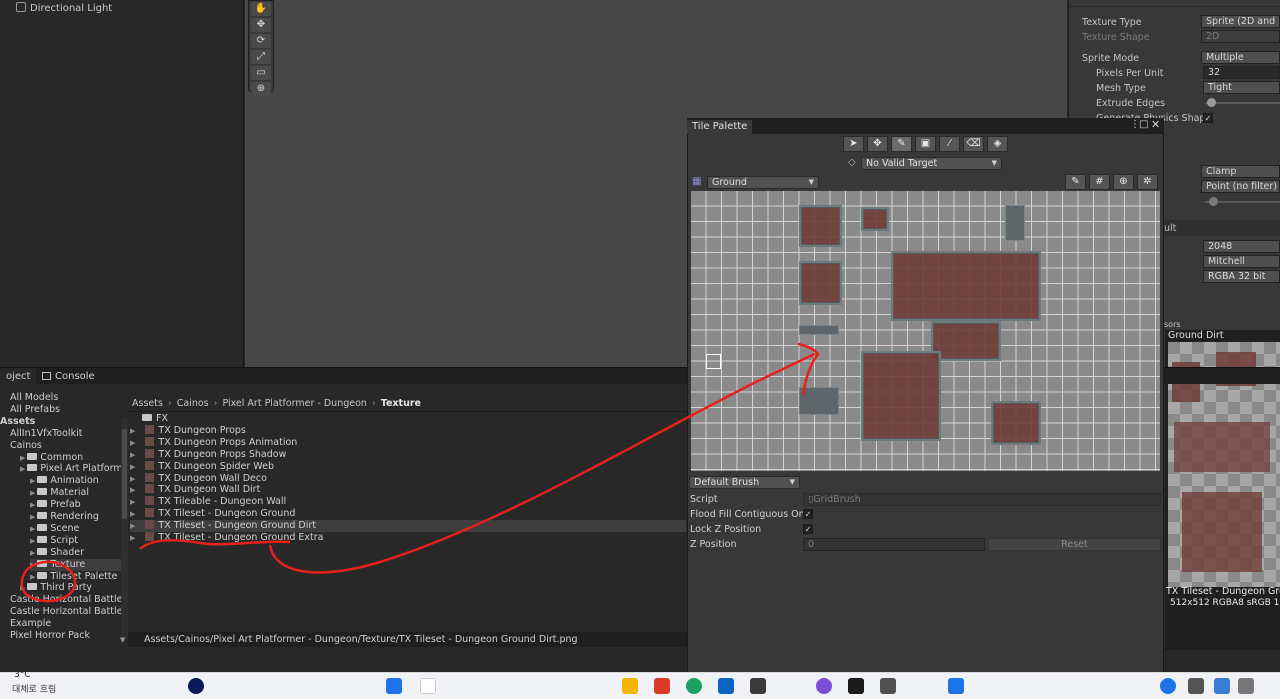 The image size is (1280, 699). What do you see at coordinates (35, 410) in the screenshot?
I see `tree-item: All Prefabs` at bounding box center [35, 410].